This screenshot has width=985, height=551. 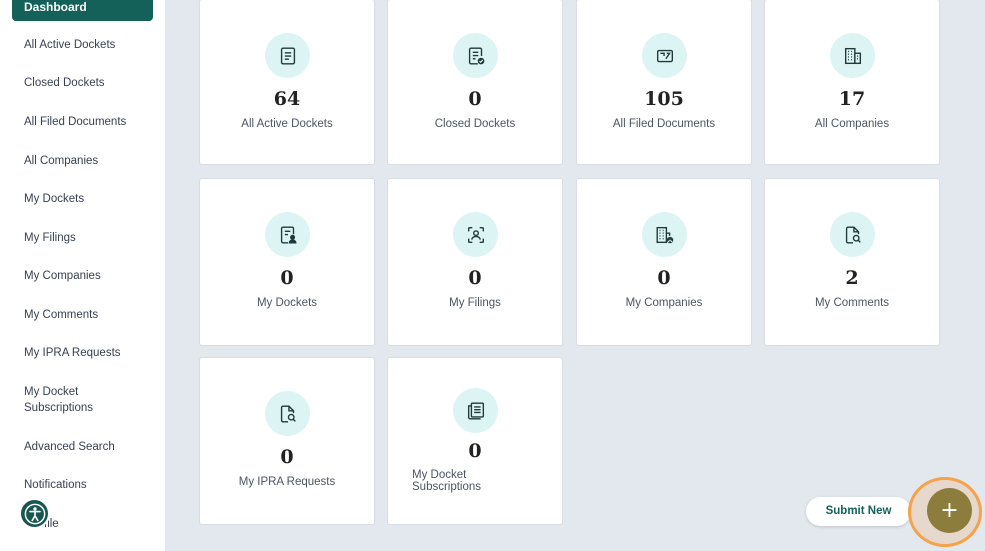 I want to click on card-all-filed-documents: 105 All Filed Documents, so click(x=664, y=82).